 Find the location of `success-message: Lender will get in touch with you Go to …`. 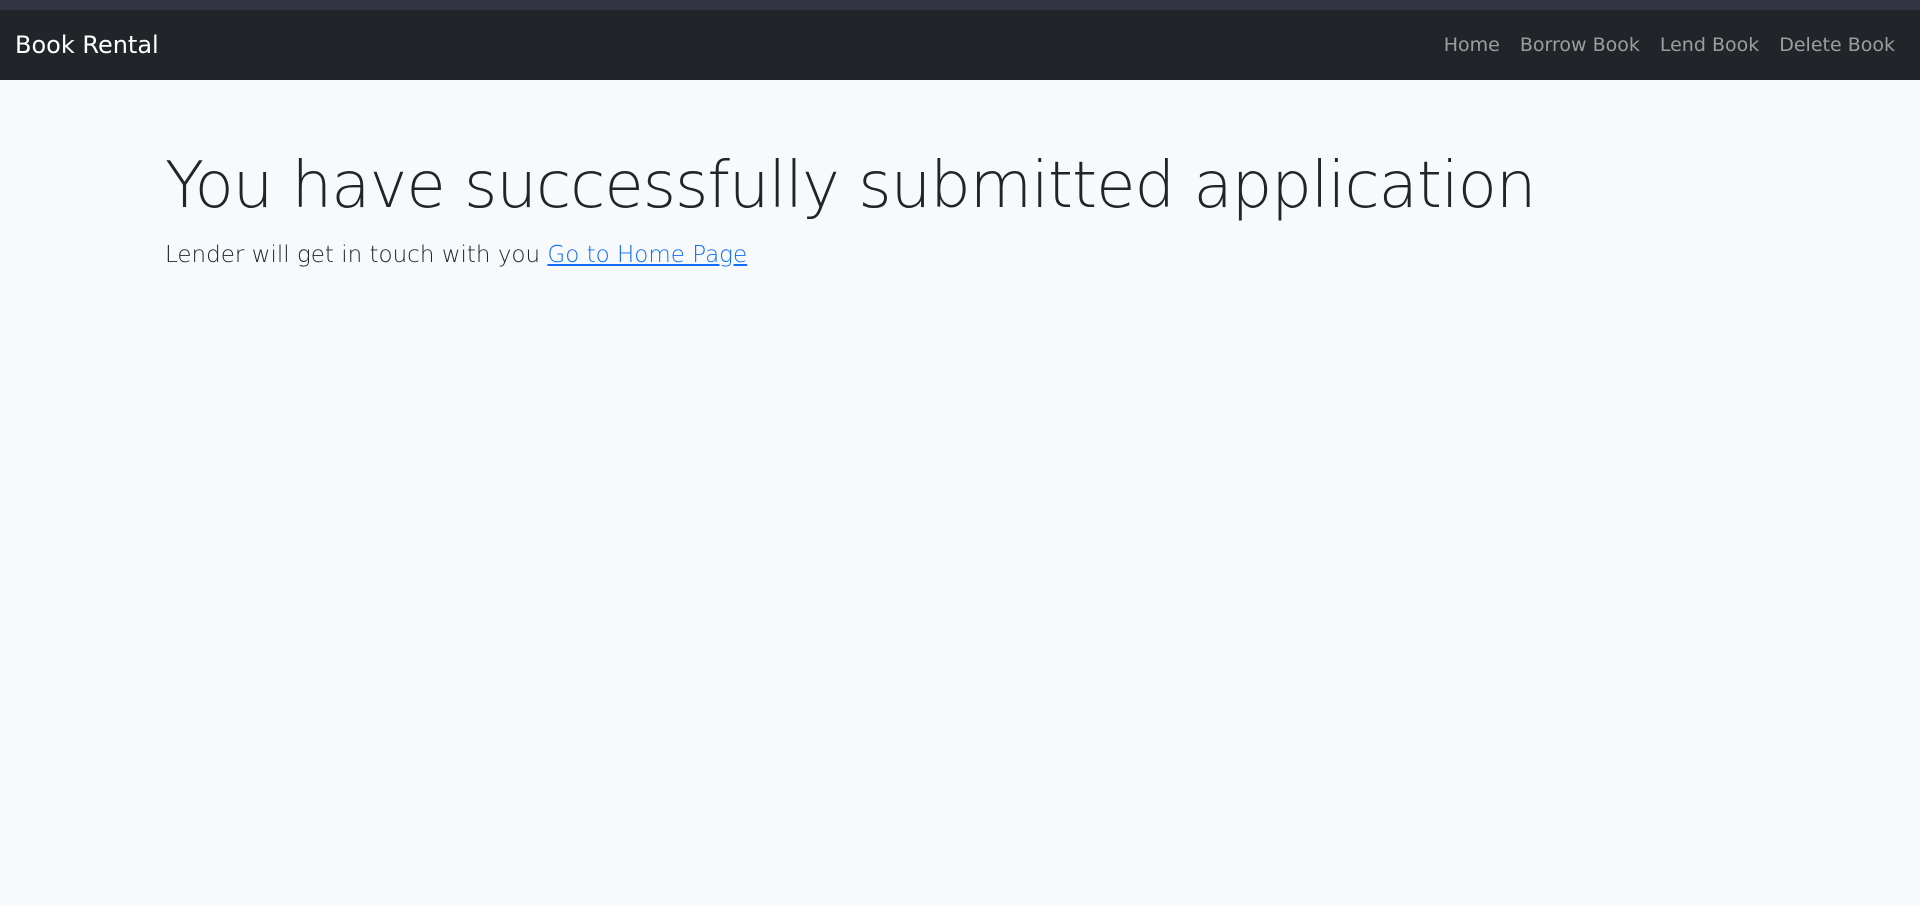

success-message: Lender will get in touch with you Go to … is located at coordinates (1042, 255).